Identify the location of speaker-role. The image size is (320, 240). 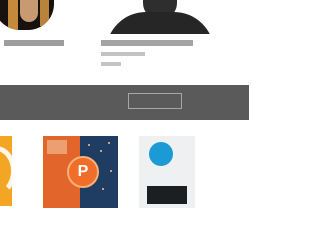
(123, 54).